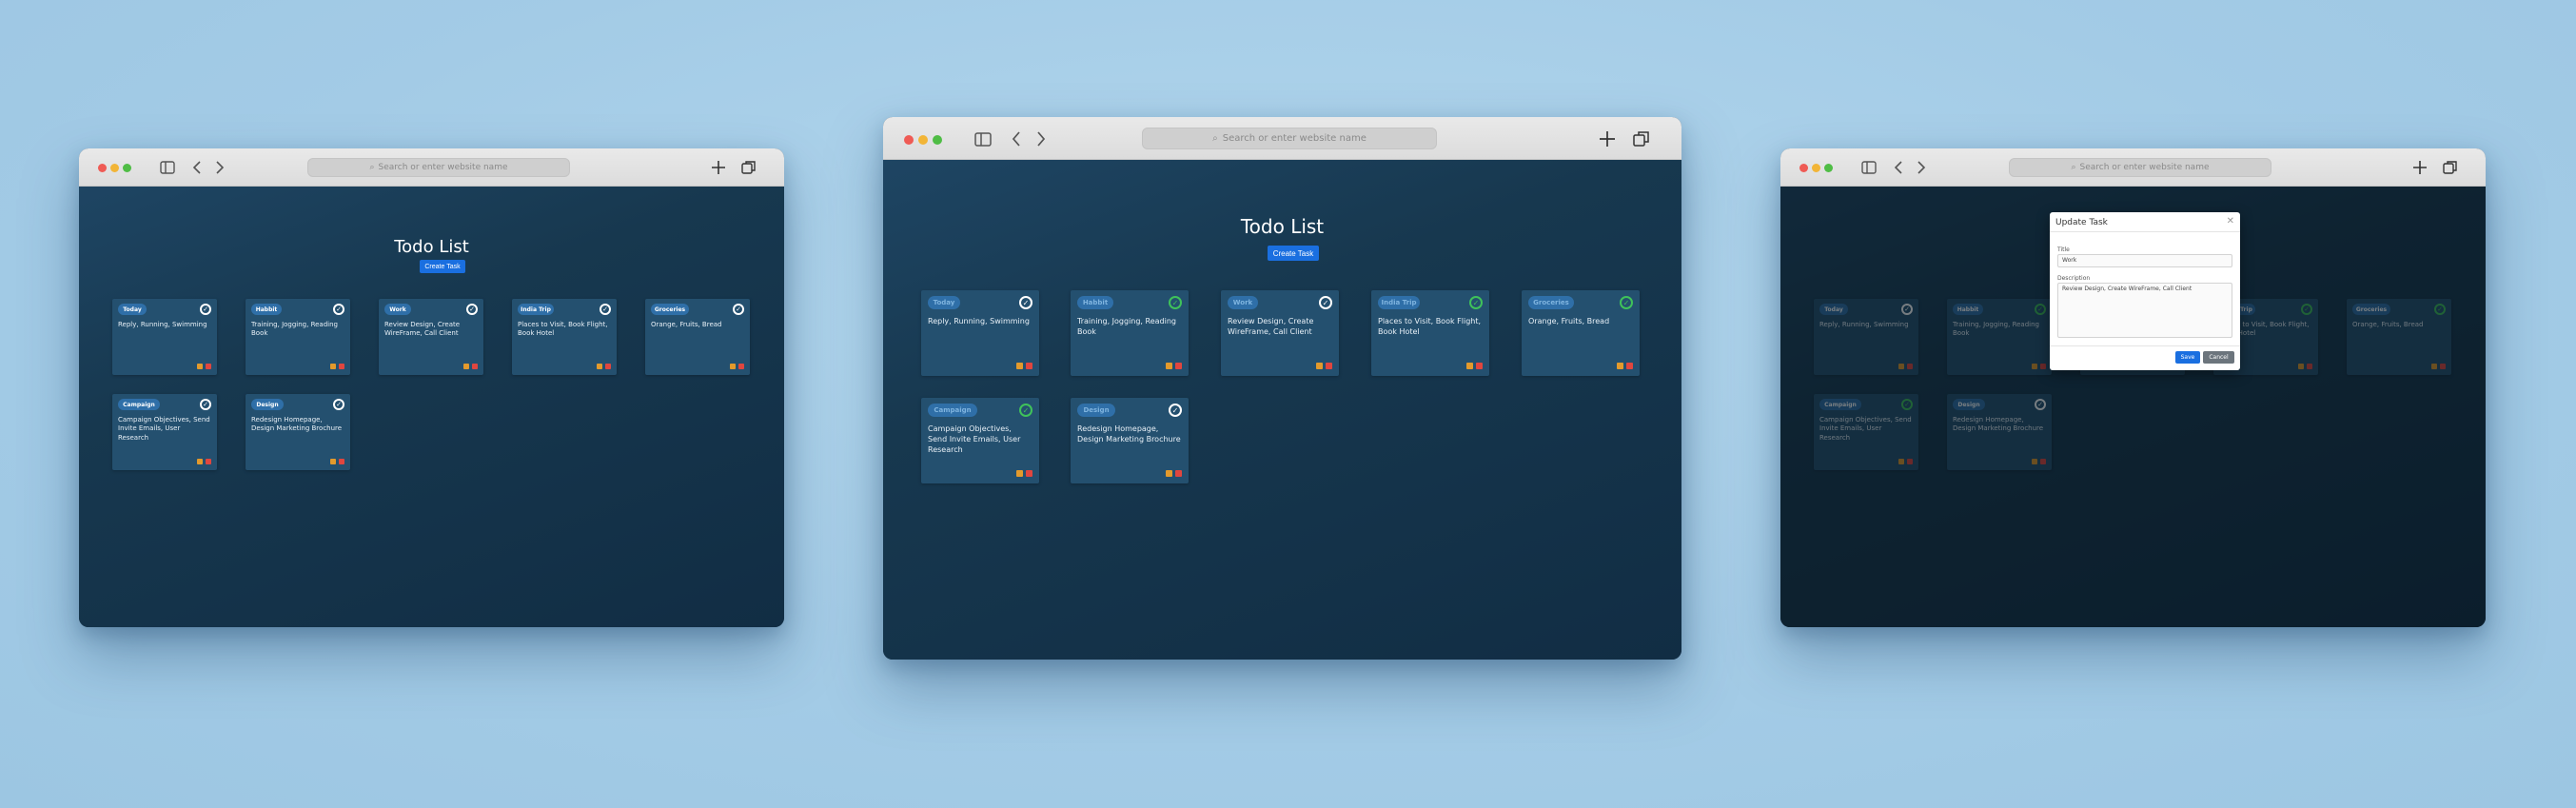 The height and width of the screenshot is (808, 2576). Describe the element at coordinates (1096, 410) in the screenshot. I see `task-tag: Design` at that location.